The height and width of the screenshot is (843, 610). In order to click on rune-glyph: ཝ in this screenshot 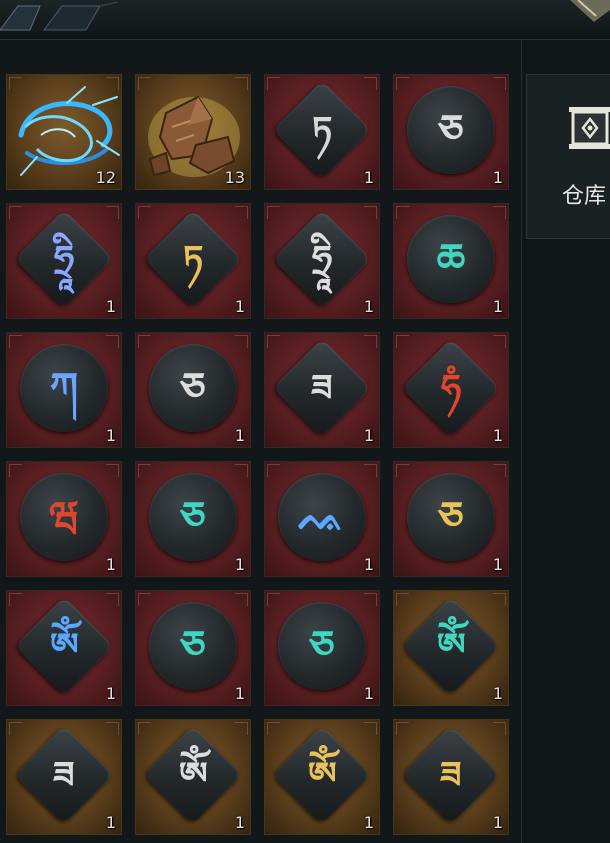, I will do `click(64, 516)`.